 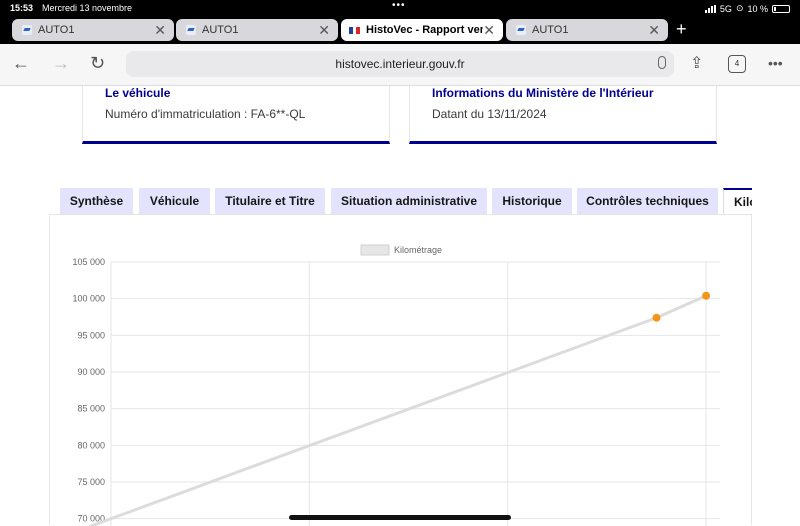 I want to click on home-indicator, so click(x=400, y=517).